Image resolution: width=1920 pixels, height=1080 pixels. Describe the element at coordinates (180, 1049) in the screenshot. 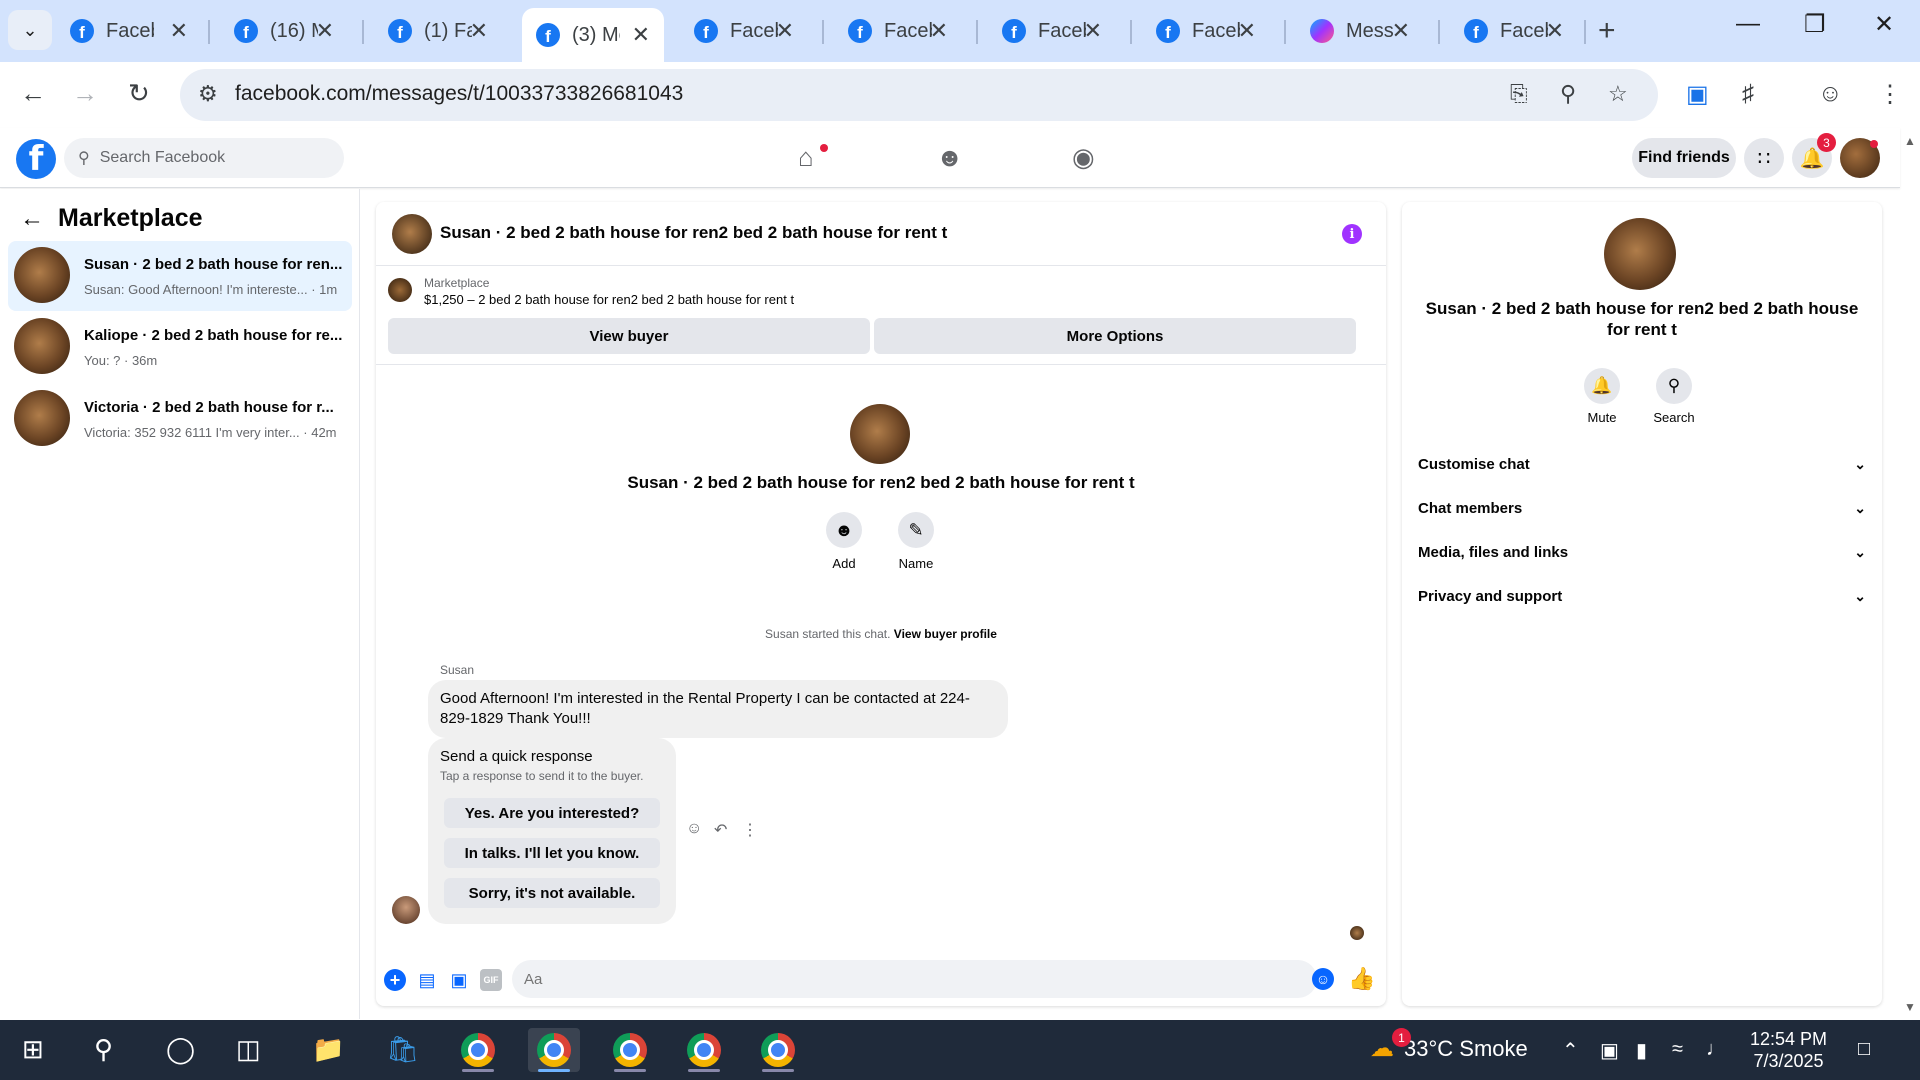

I see `cortana-icon: ◯` at that location.